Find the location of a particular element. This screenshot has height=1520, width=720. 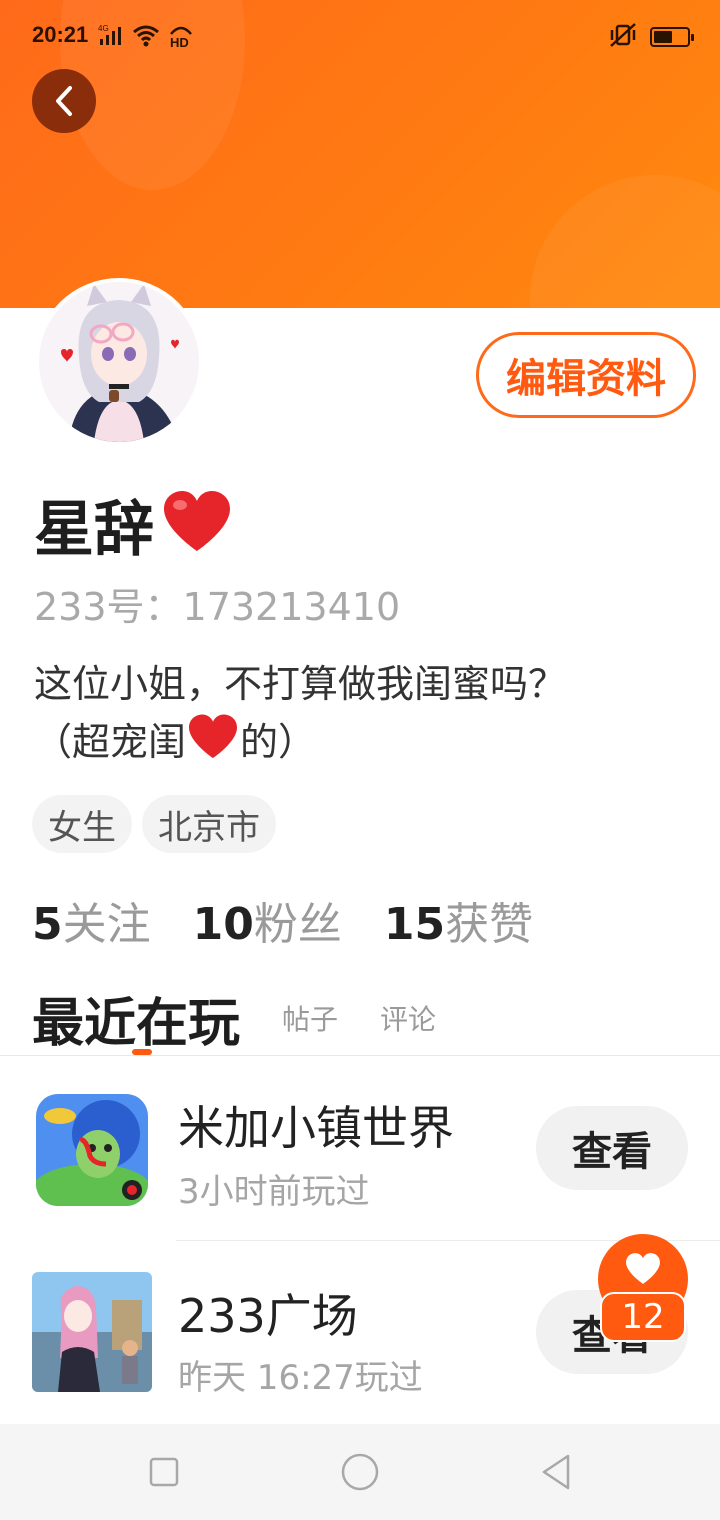

game-title: 233广场 is located at coordinates (268, 1316).